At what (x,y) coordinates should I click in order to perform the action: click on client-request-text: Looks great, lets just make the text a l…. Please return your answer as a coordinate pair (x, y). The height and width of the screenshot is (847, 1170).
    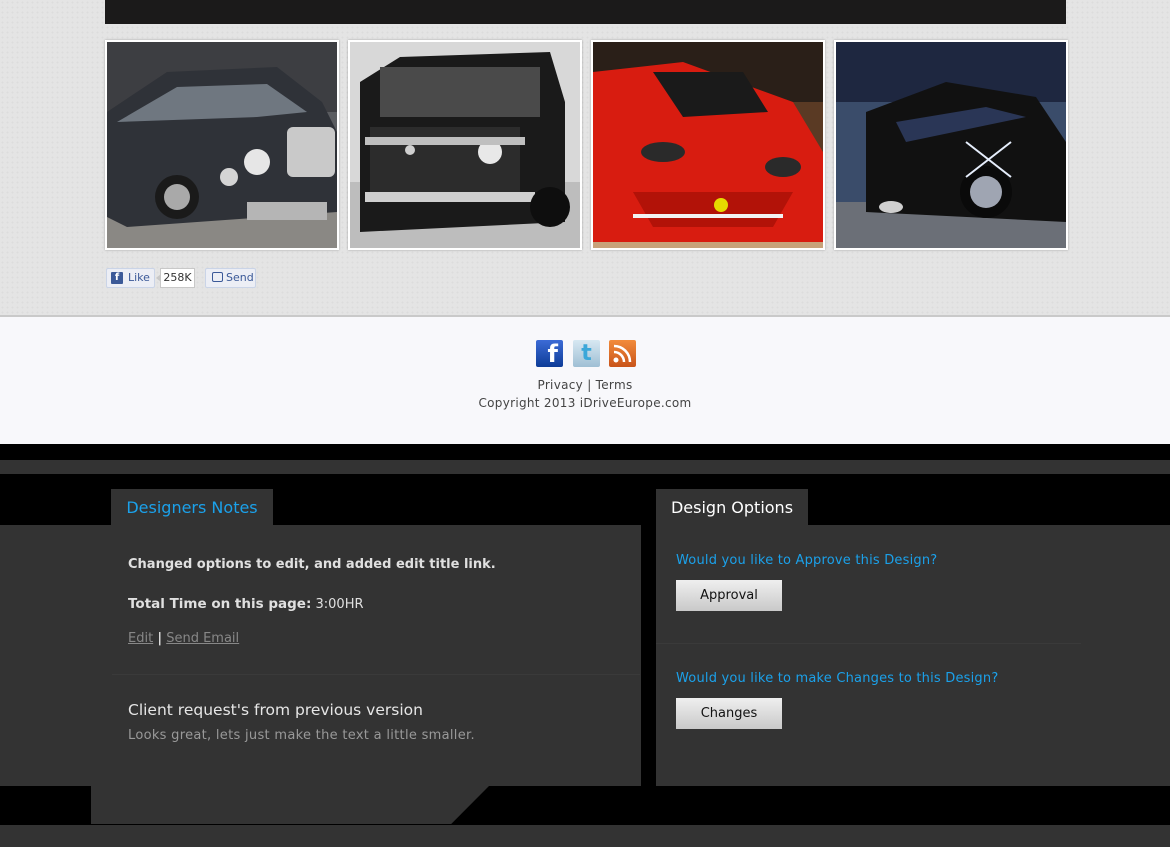
    Looking at the image, I should click on (301, 735).